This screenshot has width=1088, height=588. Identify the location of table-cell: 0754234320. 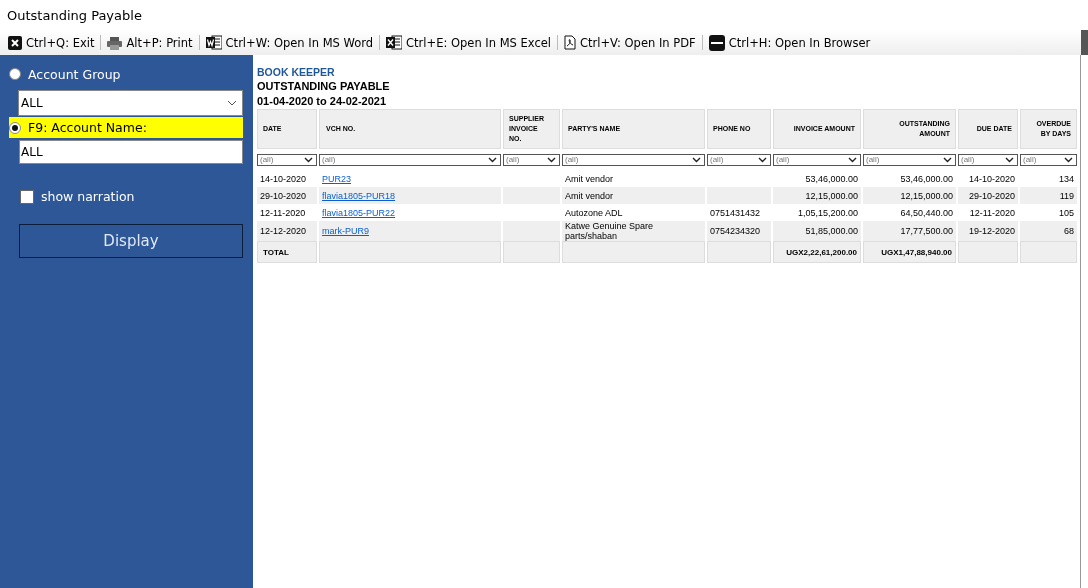
(735, 231).